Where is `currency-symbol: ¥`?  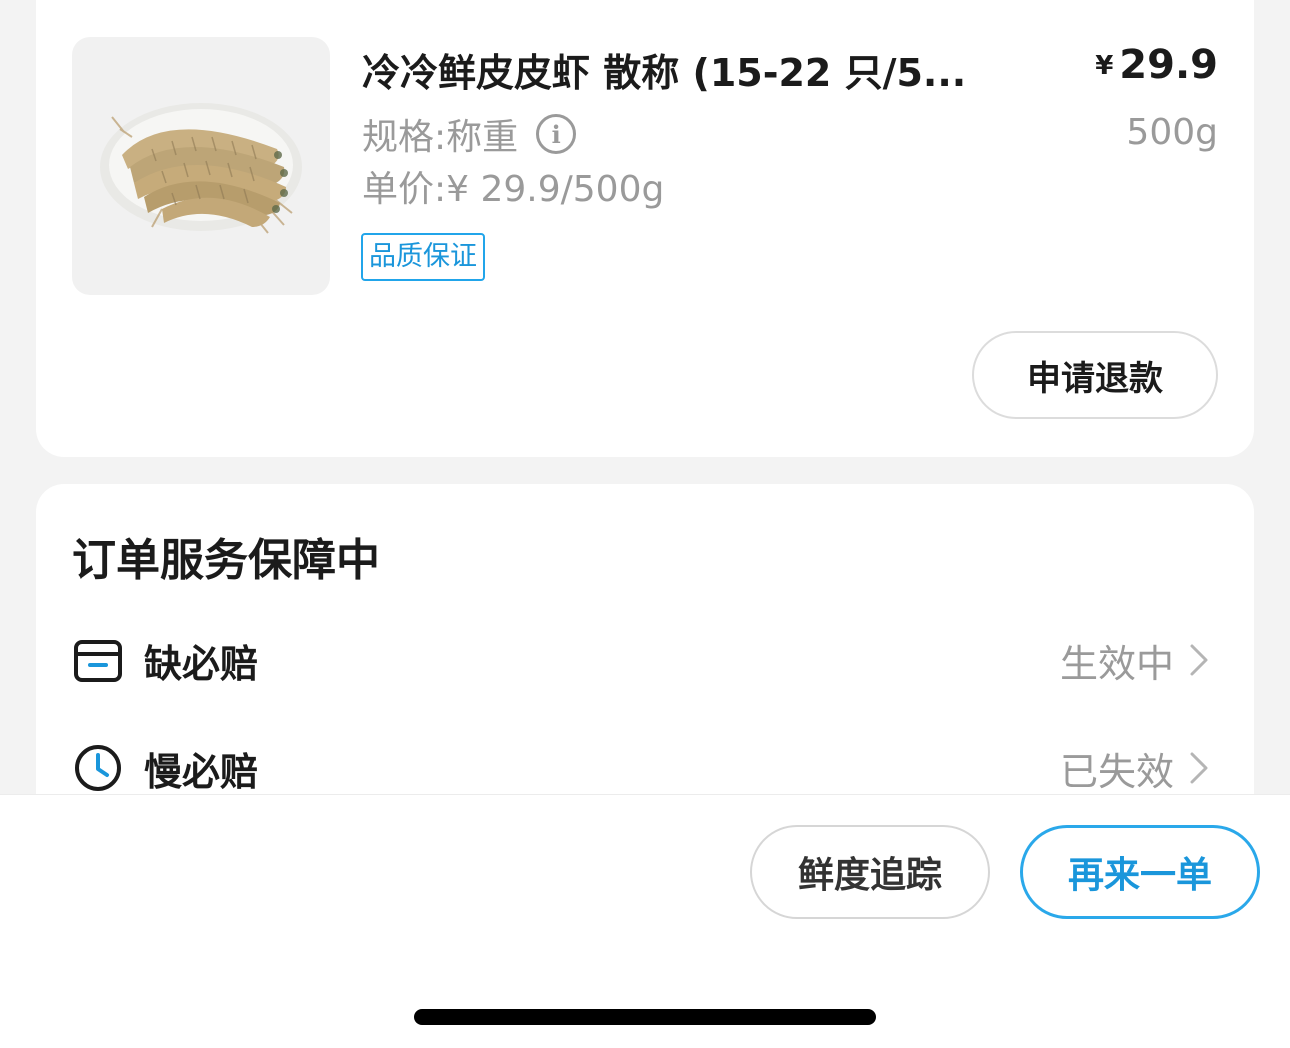 currency-symbol: ¥ is located at coordinates (1104, 66).